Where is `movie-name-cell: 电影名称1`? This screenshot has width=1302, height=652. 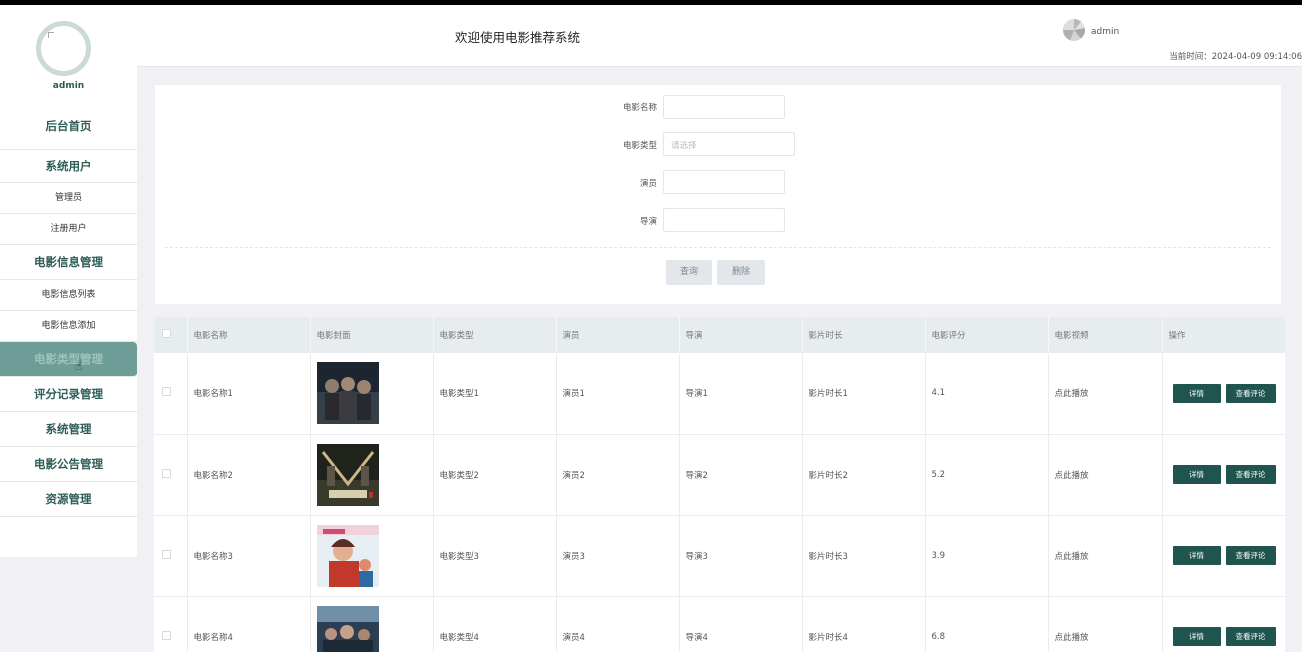
movie-name-cell: 电影名称1 is located at coordinates (249, 394).